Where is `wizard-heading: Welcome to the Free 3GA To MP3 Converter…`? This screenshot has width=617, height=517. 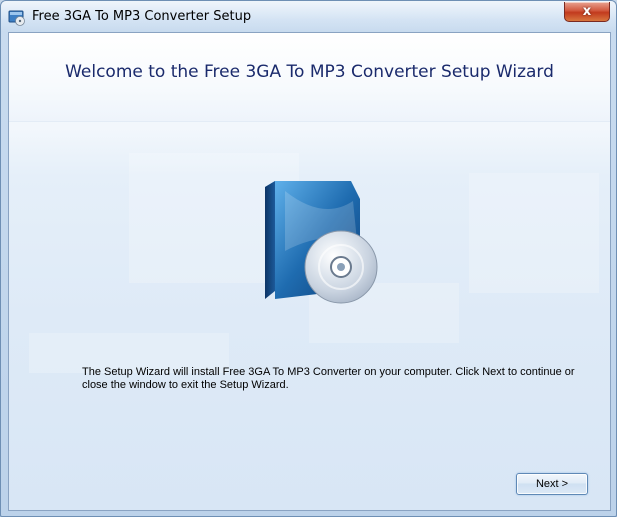 wizard-heading: Welcome to the Free 3GA To MP3 Converter… is located at coordinates (309, 72).